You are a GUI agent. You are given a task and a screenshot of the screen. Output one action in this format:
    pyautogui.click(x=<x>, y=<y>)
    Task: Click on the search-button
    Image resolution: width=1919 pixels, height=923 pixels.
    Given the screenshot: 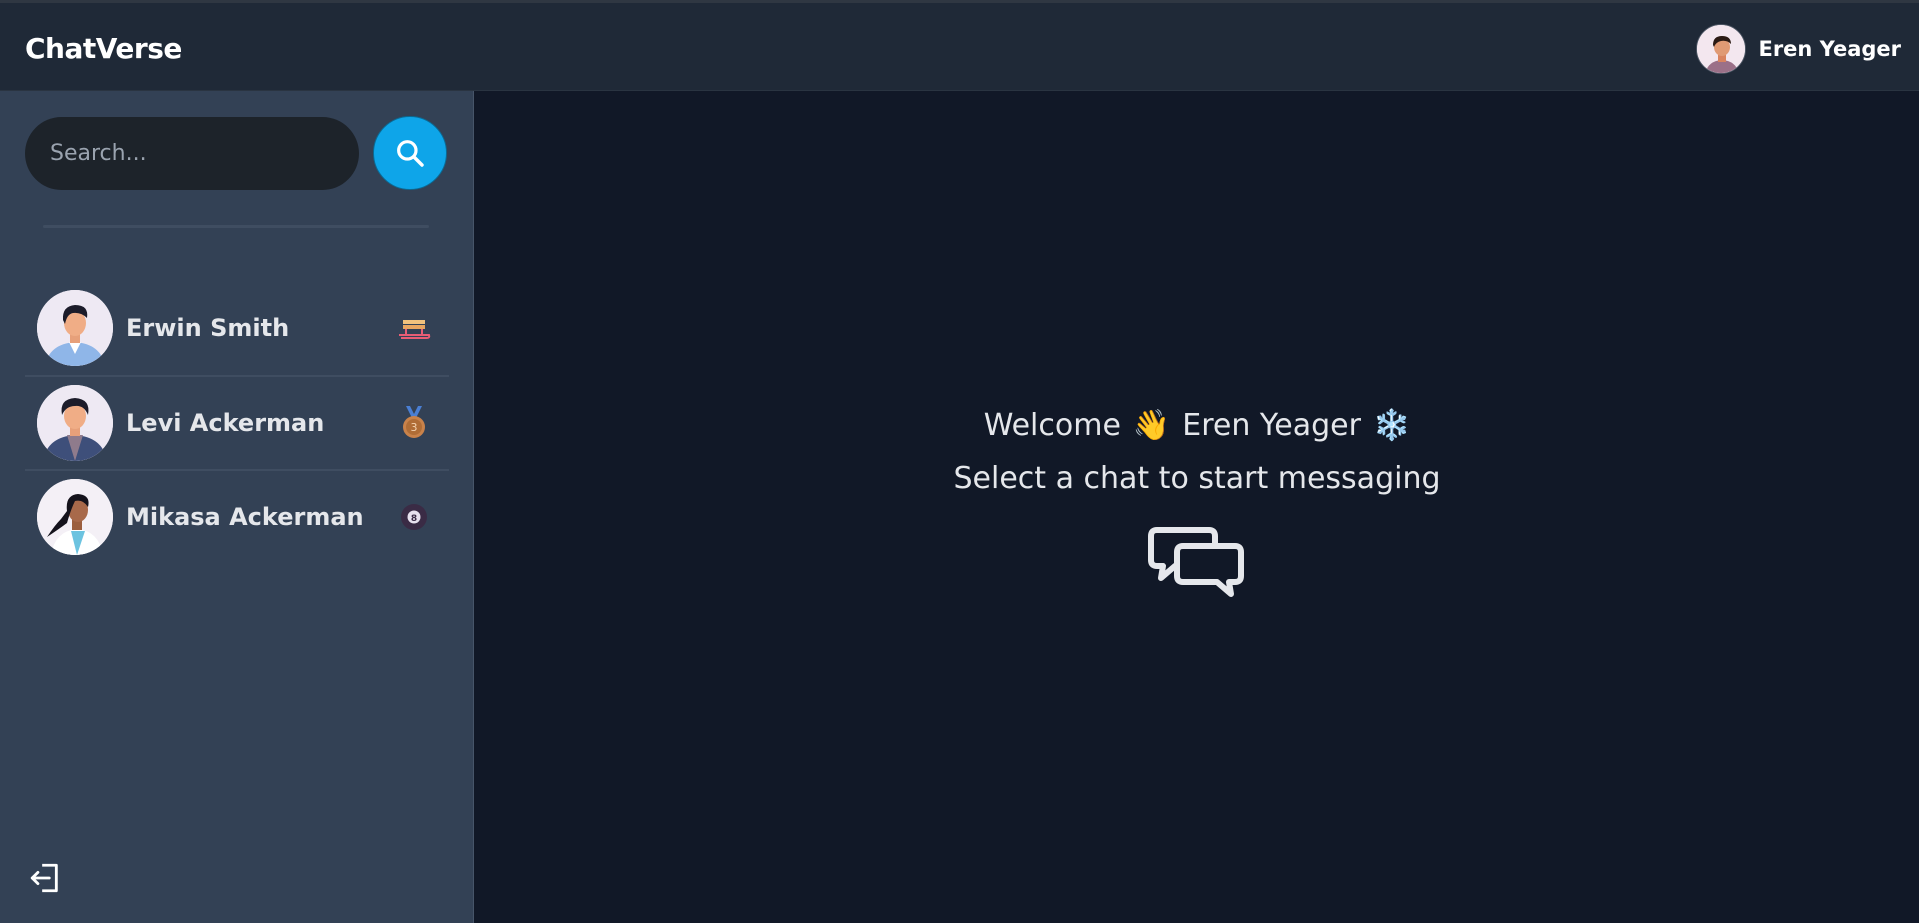 What is the action you would take?
    pyautogui.click(x=410, y=153)
    